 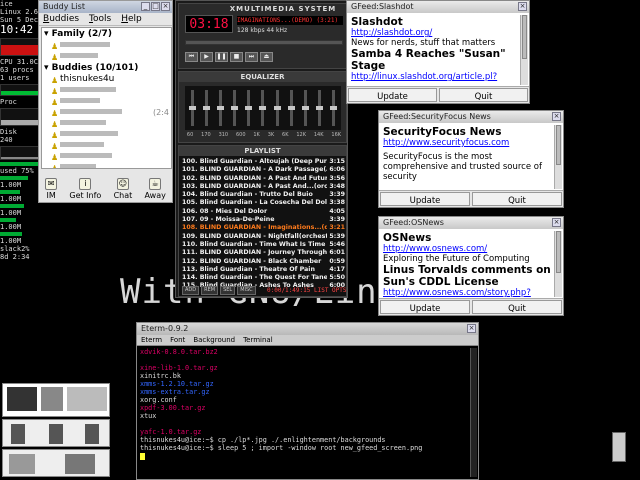 What do you see at coordinates (266, 57) in the screenshot?
I see `eject-icon: ⏏` at bounding box center [266, 57].